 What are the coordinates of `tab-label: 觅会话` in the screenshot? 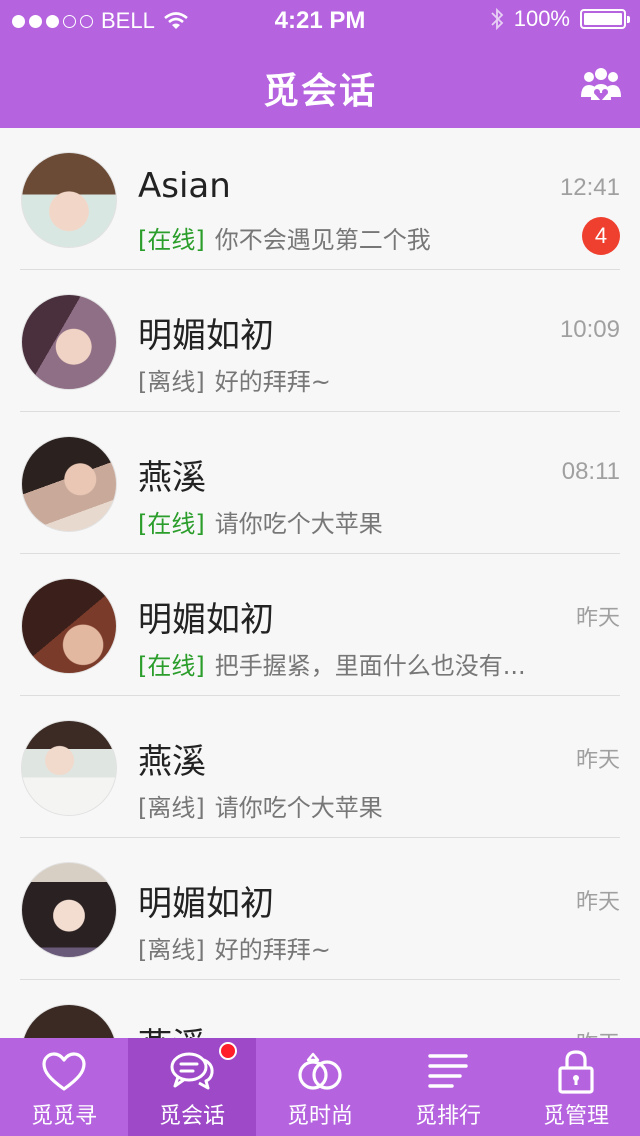 It's located at (191, 1116).